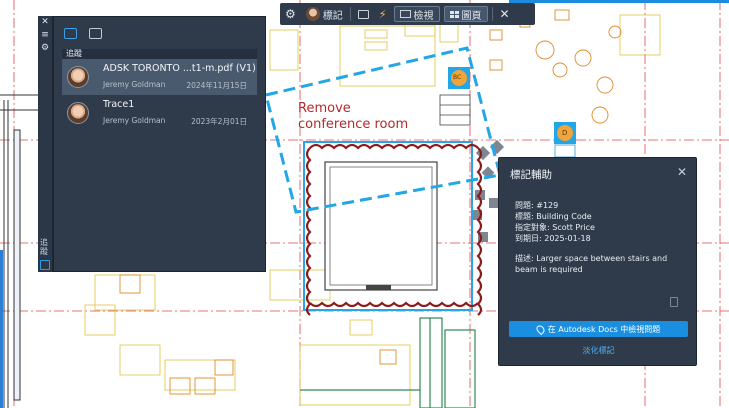 This screenshot has height=408, width=729. Describe the element at coordinates (332, 16) in the screenshot. I see `markup-label: 標記` at that location.